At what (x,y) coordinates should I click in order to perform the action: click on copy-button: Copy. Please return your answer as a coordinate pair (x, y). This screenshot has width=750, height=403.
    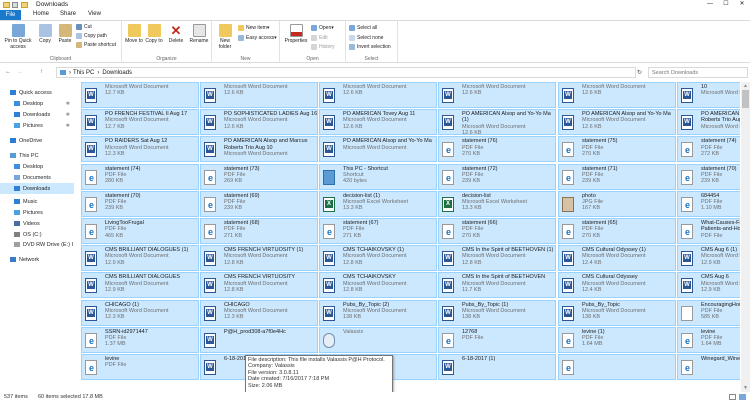
    Looking at the image, I should click on (45, 34).